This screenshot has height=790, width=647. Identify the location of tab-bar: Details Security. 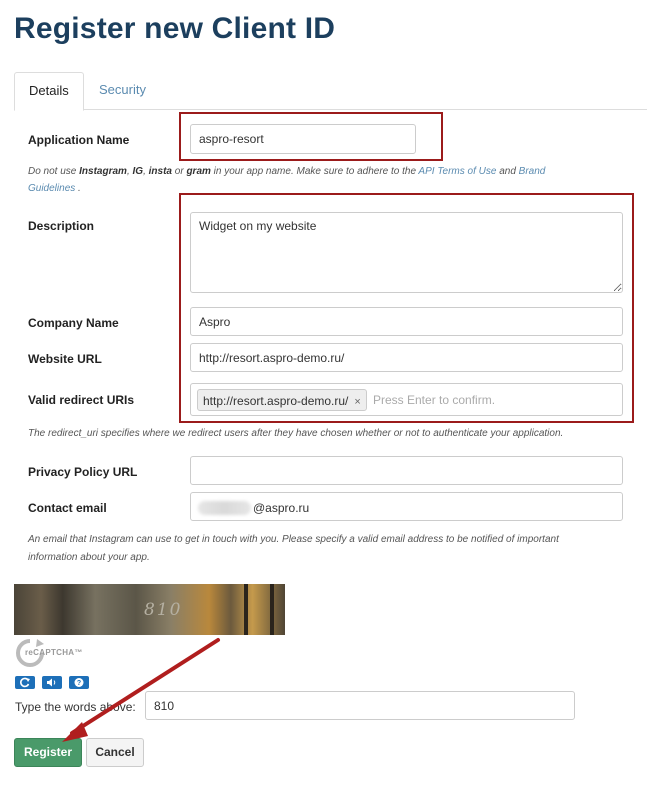
(330, 91).